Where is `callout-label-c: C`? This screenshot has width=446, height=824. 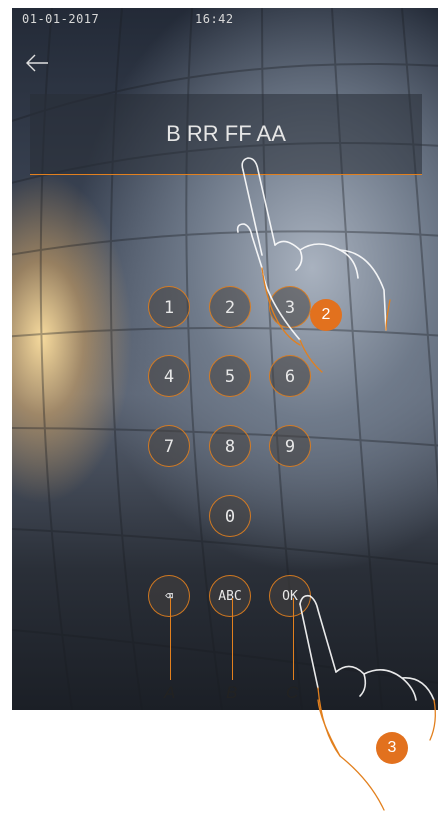 callout-label-c: C is located at coordinates (292, 692).